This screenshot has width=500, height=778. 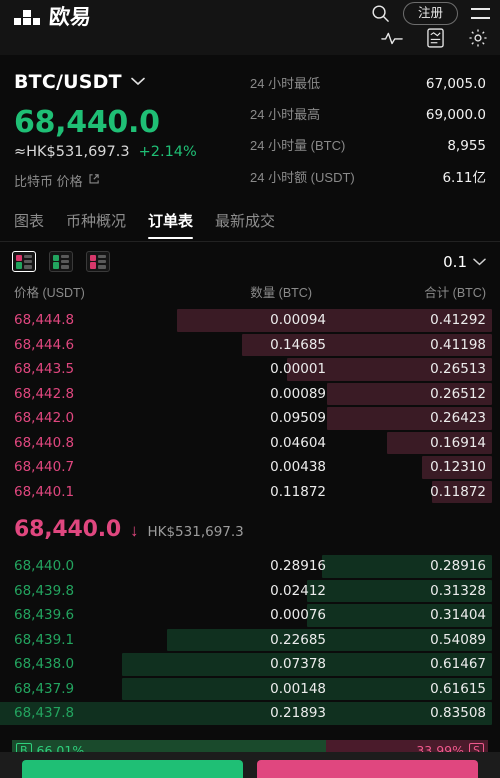 What do you see at coordinates (87, 122) in the screenshot?
I see `last-price: 68,440.0` at bounding box center [87, 122].